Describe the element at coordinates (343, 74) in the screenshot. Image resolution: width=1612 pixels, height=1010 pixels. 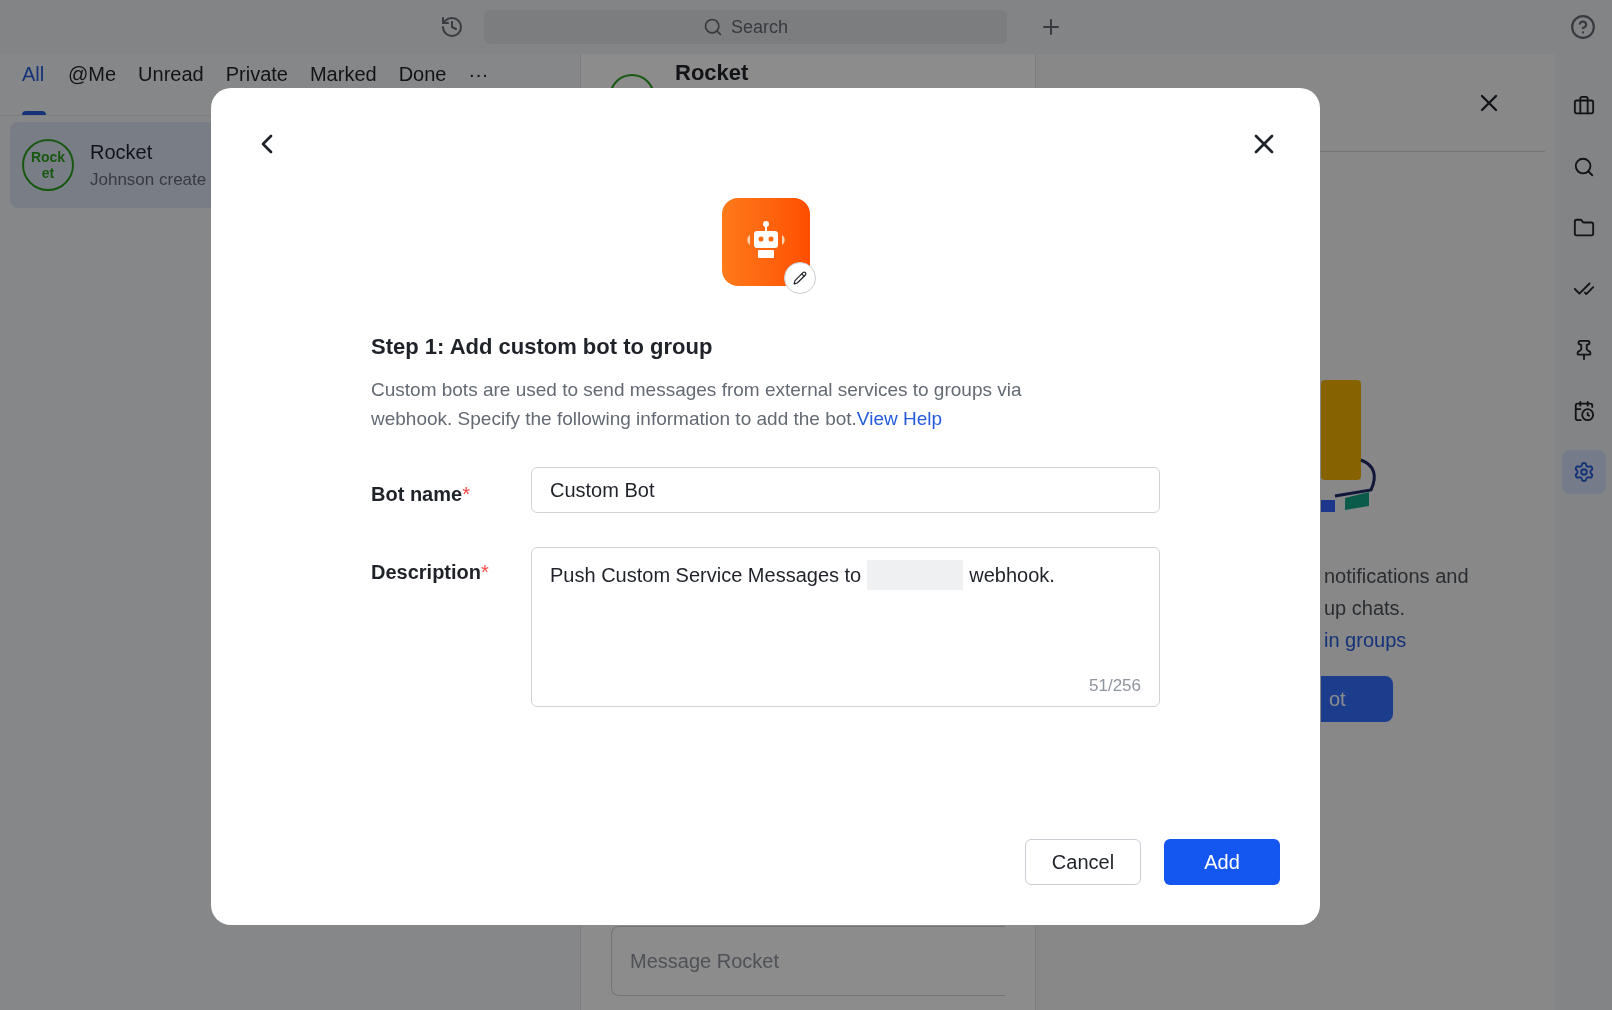
I see `chat-tab: Marked` at that location.